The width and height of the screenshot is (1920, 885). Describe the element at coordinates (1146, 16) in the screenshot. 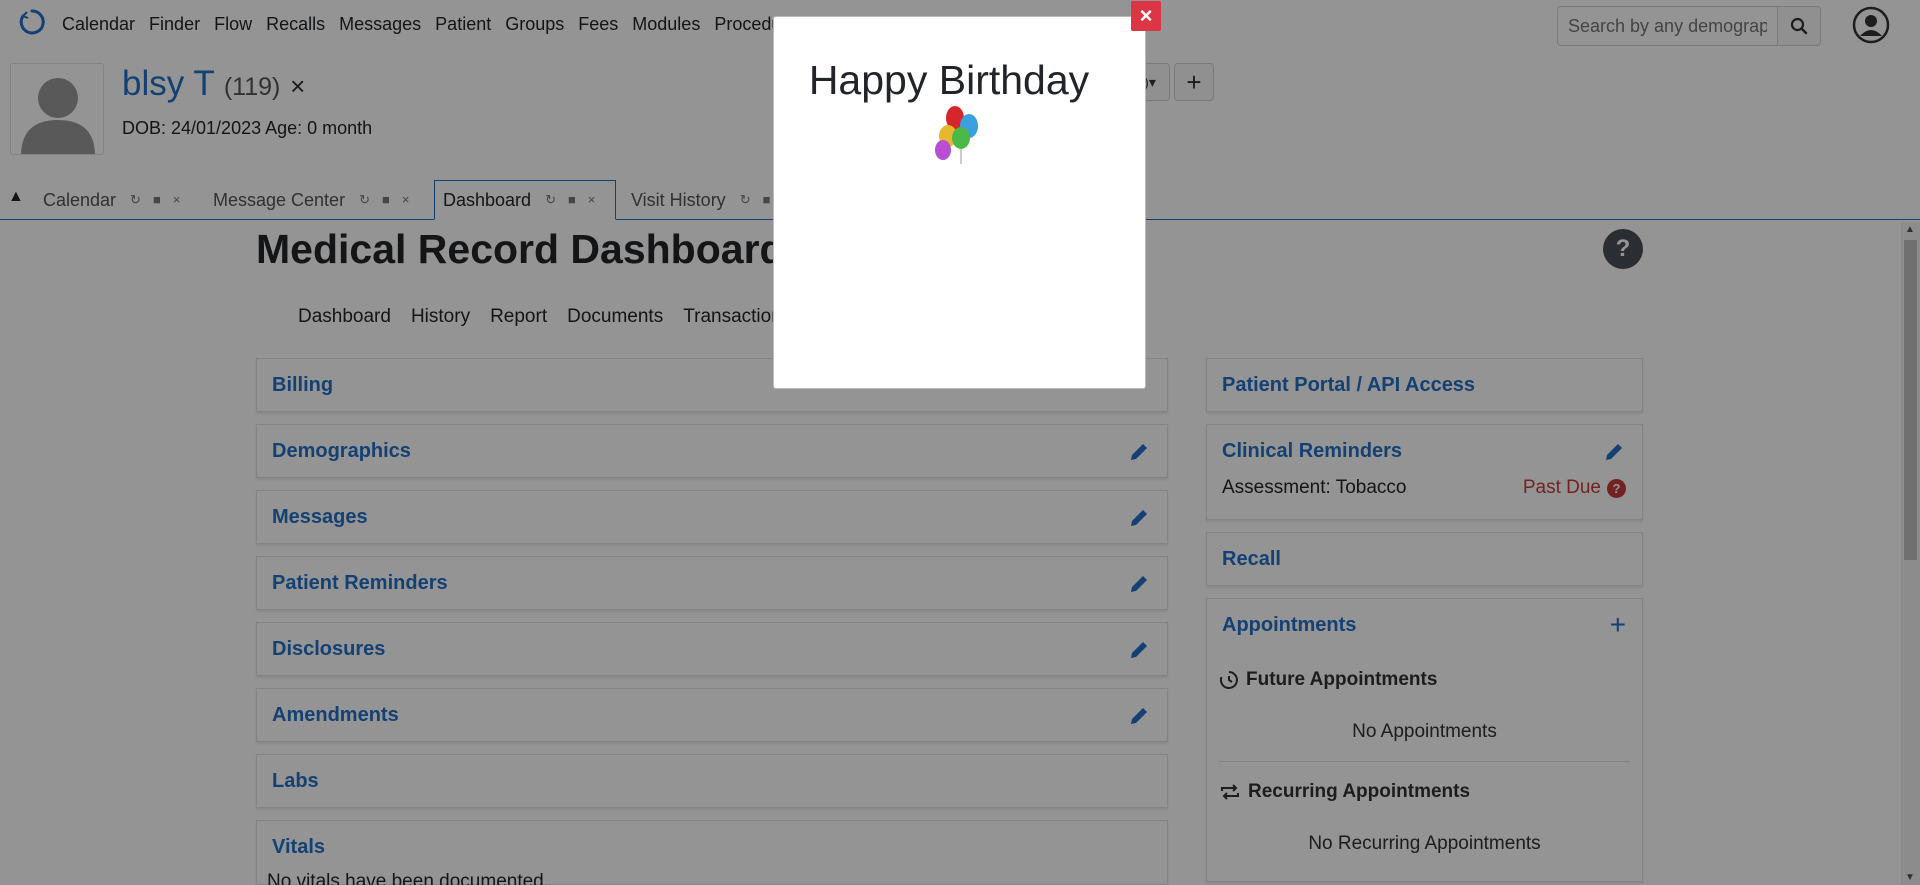

I see `close-modal-button: ×` at that location.